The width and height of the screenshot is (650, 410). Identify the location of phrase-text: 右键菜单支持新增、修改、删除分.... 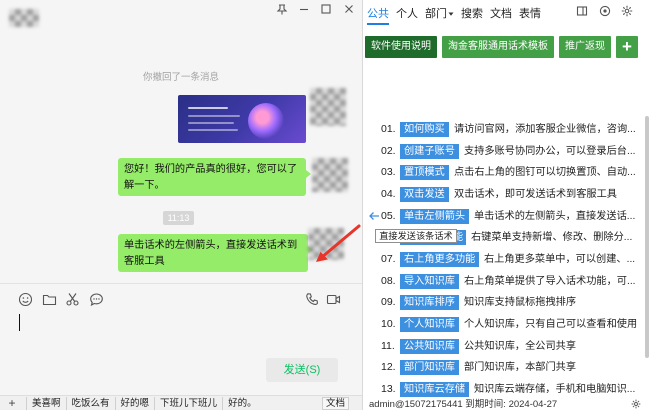
(551, 238).